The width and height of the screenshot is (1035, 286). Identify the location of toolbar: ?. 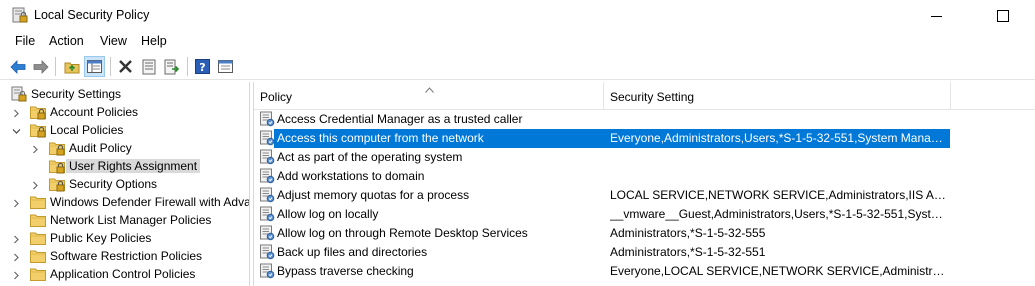
(517, 66).